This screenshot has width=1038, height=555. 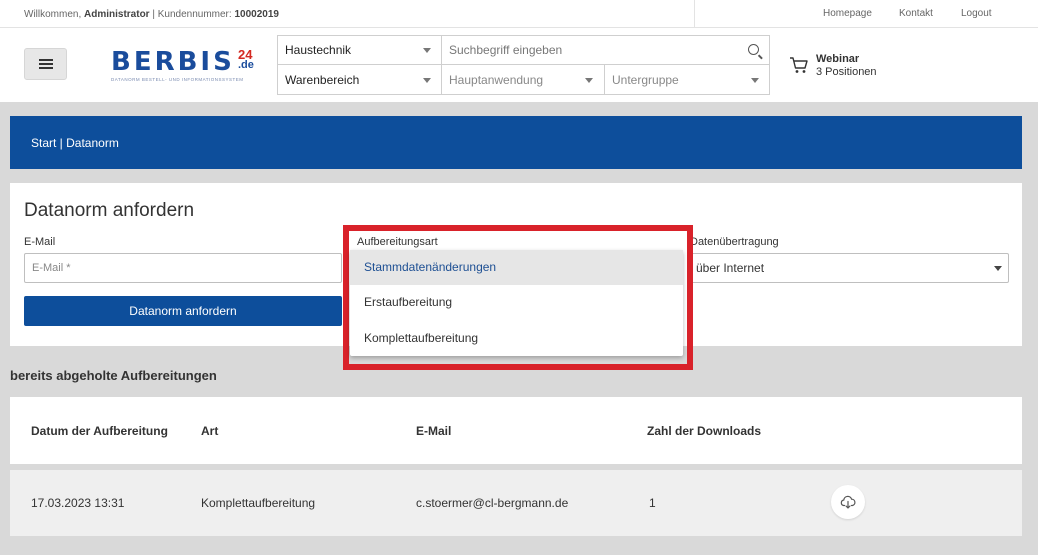 What do you see at coordinates (434, 431) in the screenshot?
I see `column-email: E-Mail` at bounding box center [434, 431].